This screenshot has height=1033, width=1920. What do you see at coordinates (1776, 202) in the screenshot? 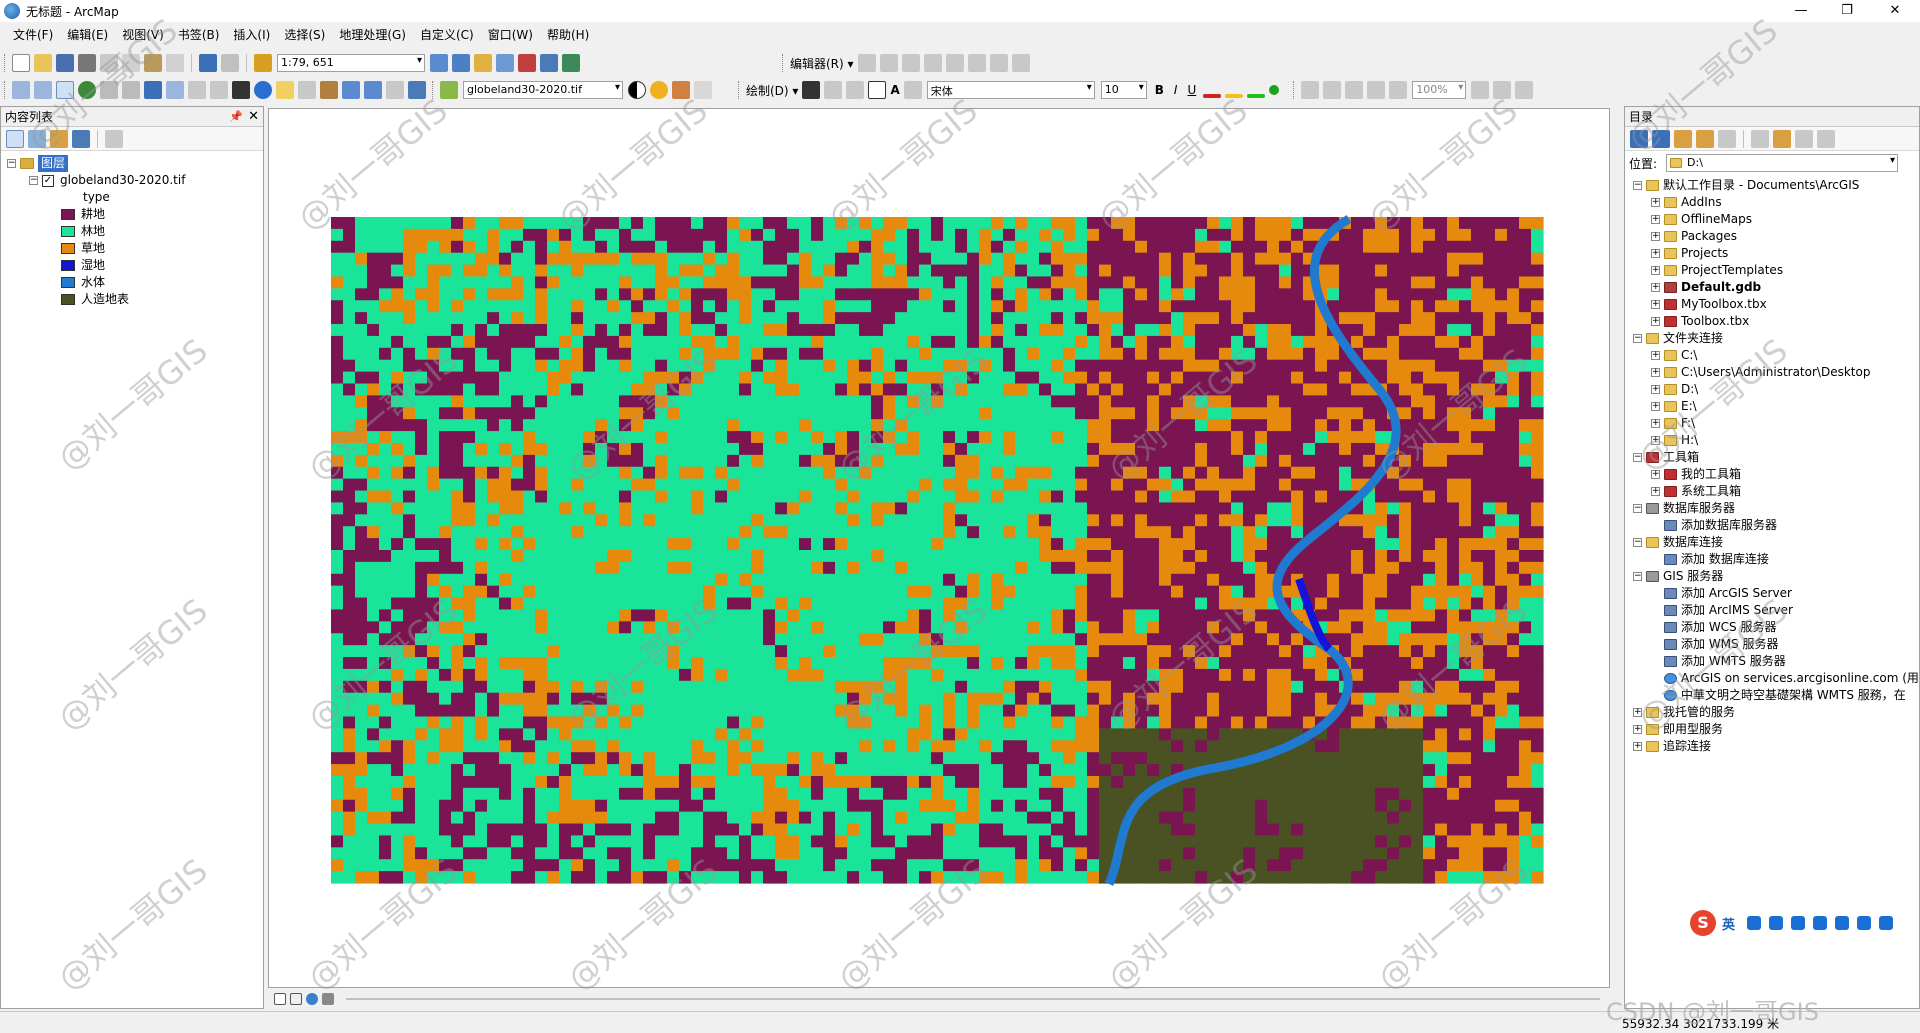
I see `catalog-item: + AddIns` at bounding box center [1776, 202].